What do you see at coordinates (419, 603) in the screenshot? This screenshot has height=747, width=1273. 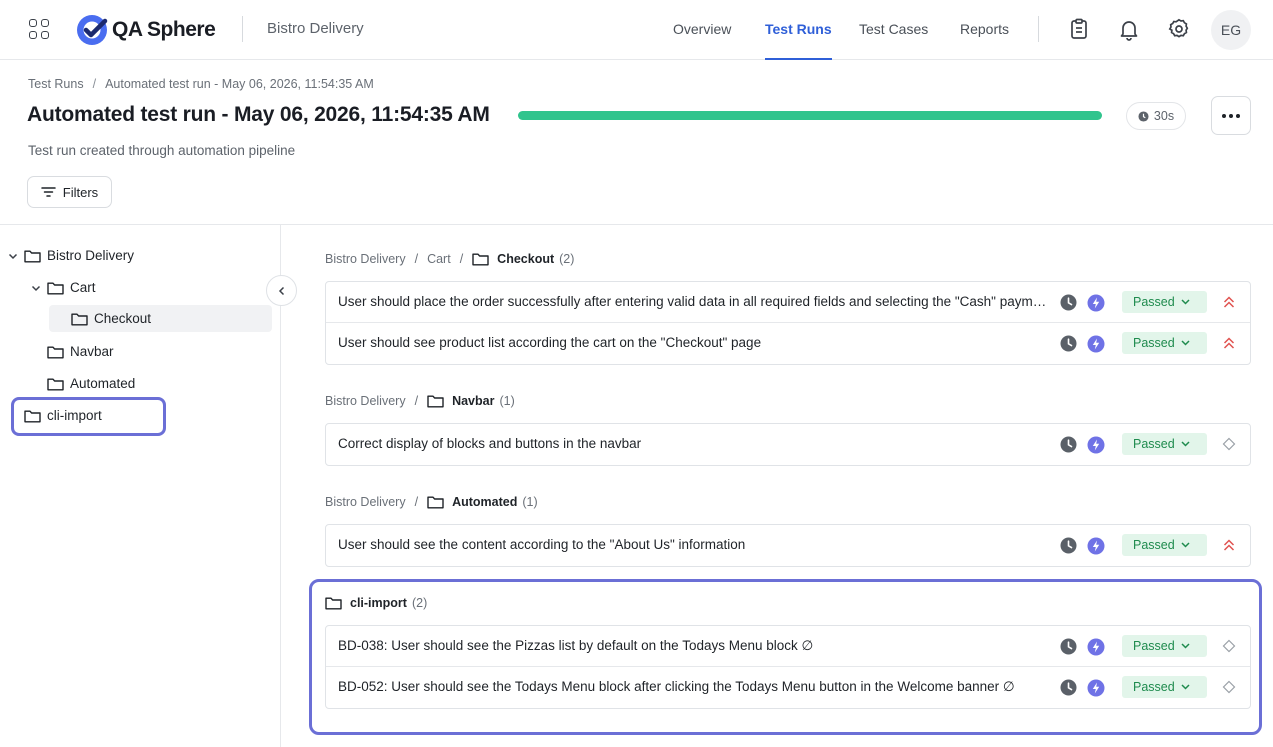 I see `group-count: (2)` at bounding box center [419, 603].